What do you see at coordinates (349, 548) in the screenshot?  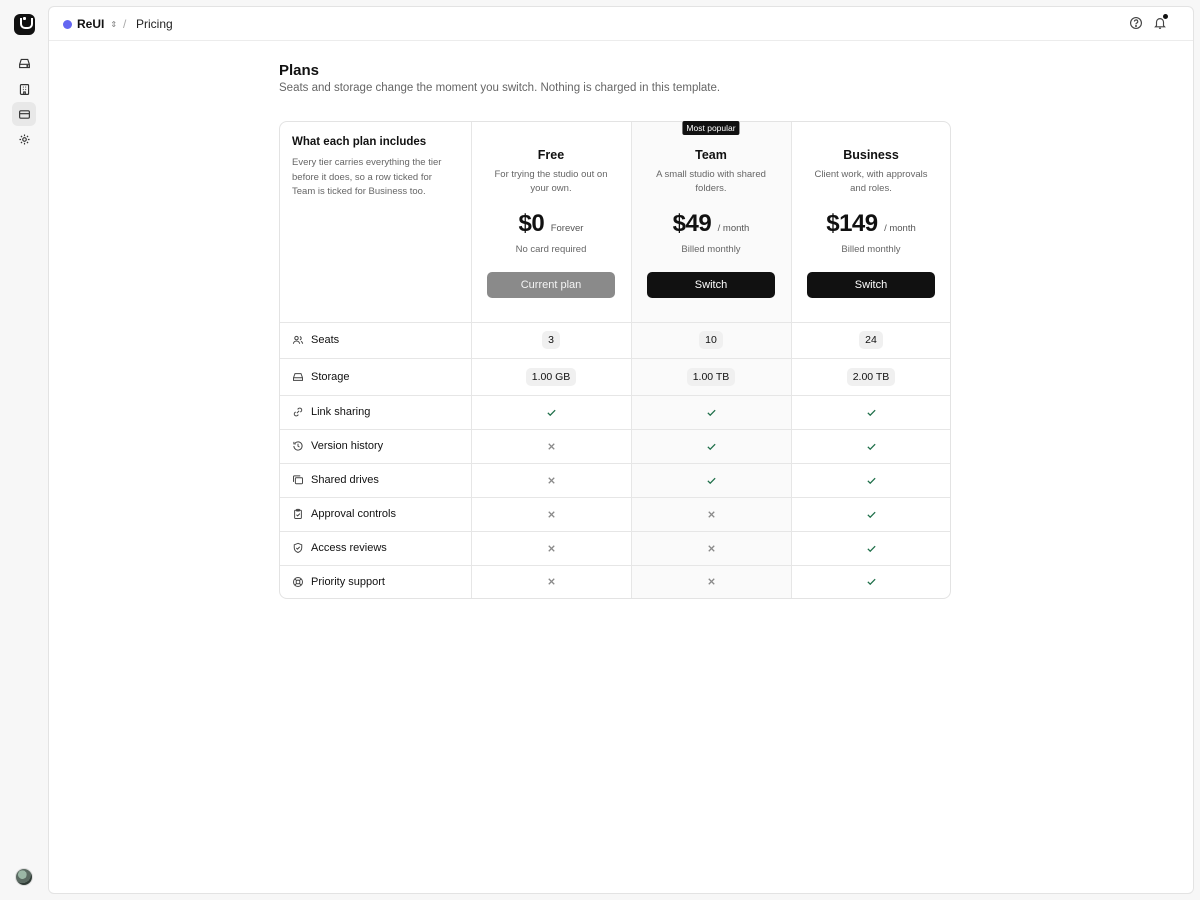 I see `feature-label-text: Access reviews` at bounding box center [349, 548].